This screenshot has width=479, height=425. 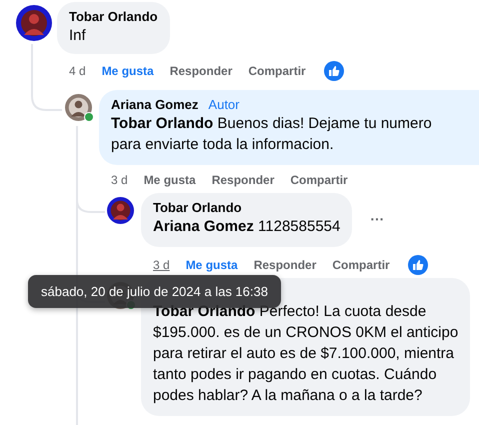 What do you see at coordinates (377, 219) in the screenshot?
I see `more-options-button: ···` at bounding box center [377, 219].